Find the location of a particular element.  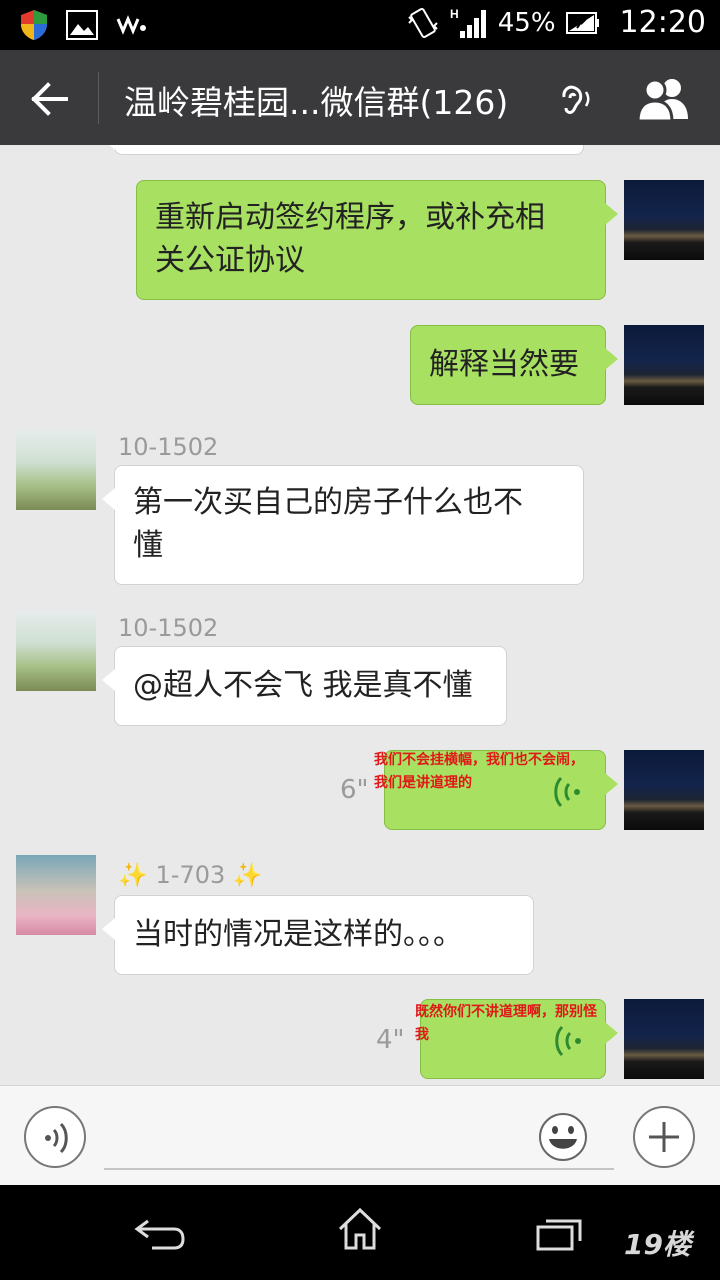

sender-name: ✨ 1-703 ✨ is located at coordinates (190, 875).